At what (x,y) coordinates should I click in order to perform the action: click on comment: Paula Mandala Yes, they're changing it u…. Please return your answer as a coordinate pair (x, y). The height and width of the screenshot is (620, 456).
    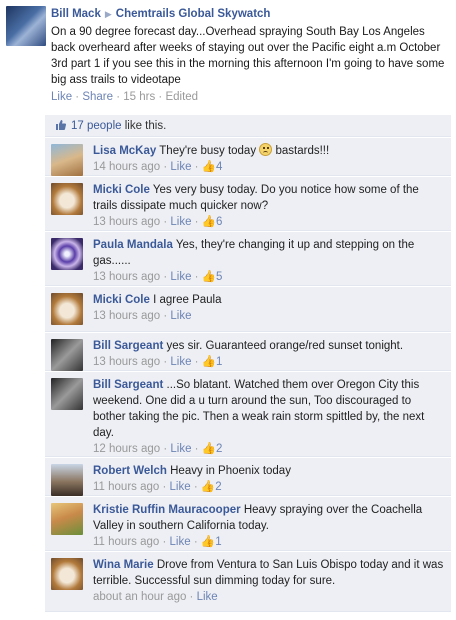
    Looking at the image, I should click on (248, 259).